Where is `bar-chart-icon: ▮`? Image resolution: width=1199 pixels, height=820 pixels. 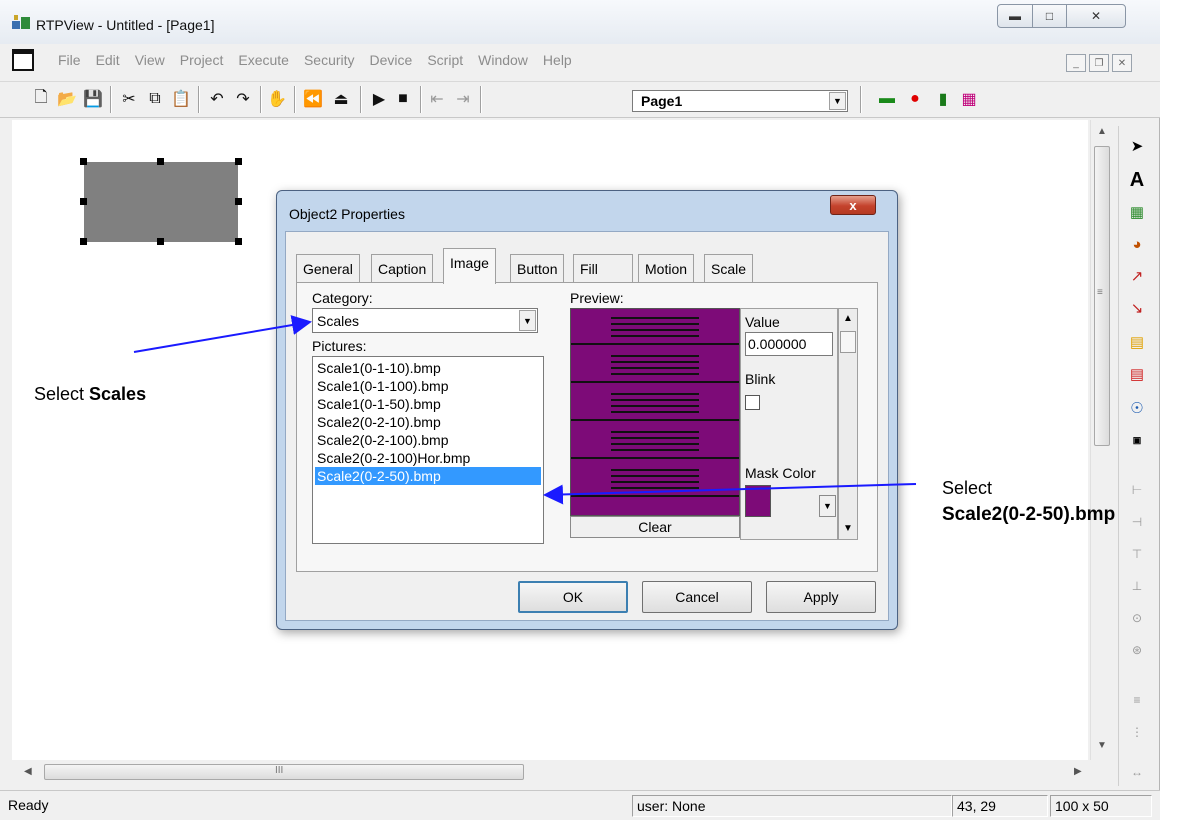
bar-chart-icon: ▮ is located at coordinates (943, 99).